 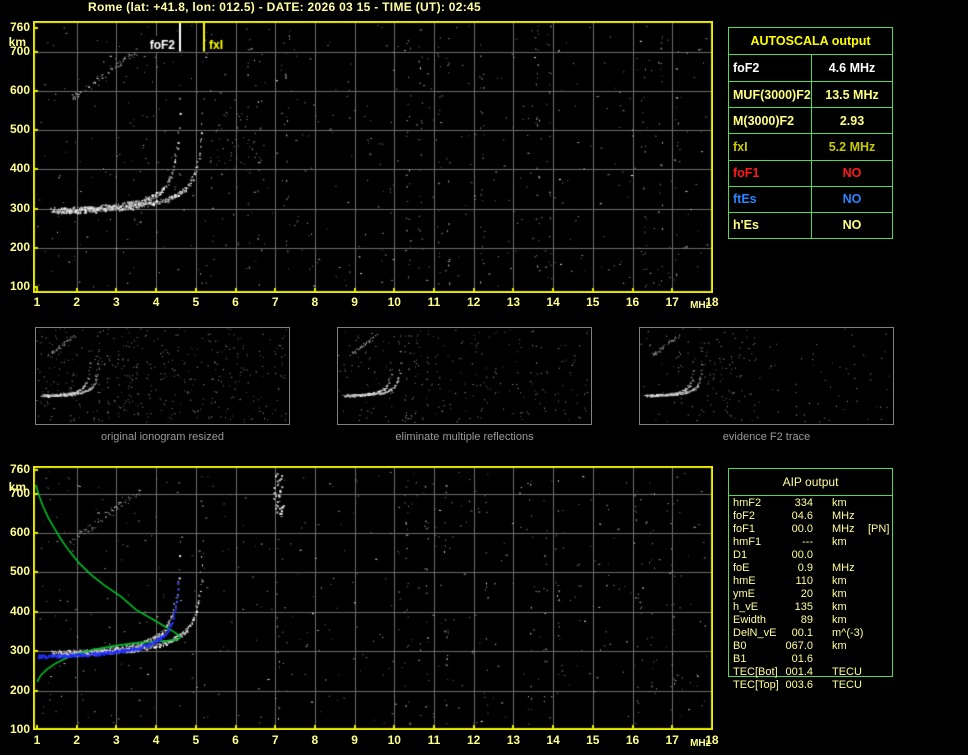 I want to click on autoscala-param-label: MUF(3000)F2, so click(x=770, y=95).